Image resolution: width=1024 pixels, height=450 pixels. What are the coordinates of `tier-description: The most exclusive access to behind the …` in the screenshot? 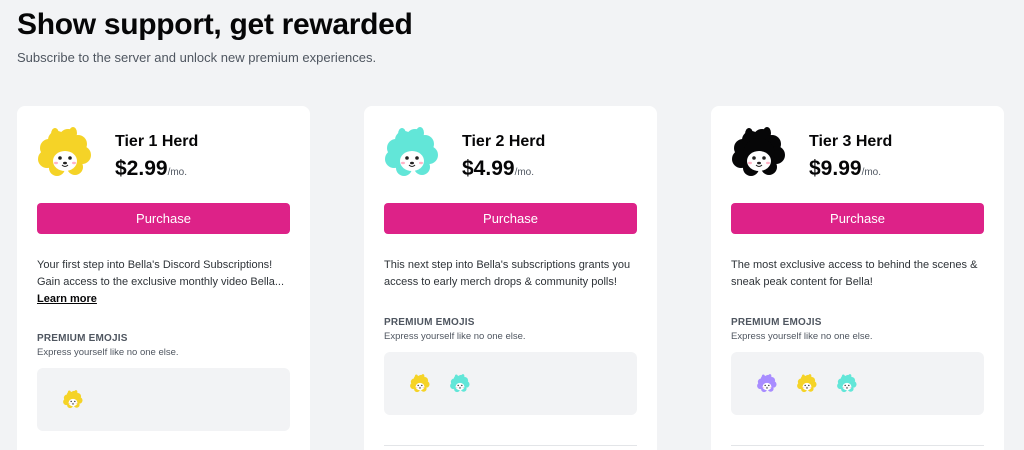 It's located at (854, 273).